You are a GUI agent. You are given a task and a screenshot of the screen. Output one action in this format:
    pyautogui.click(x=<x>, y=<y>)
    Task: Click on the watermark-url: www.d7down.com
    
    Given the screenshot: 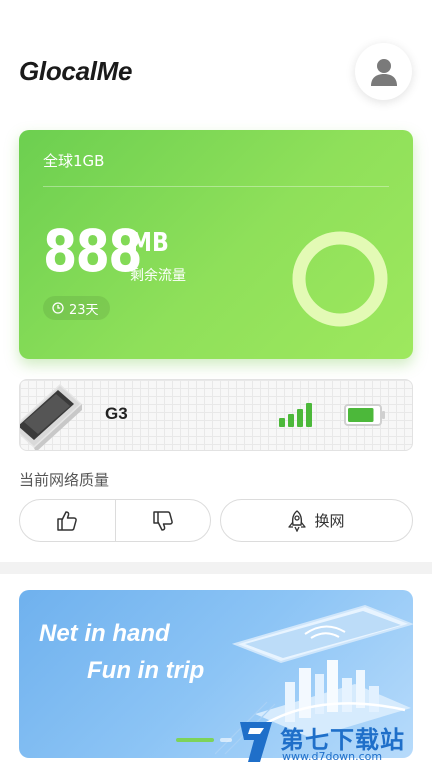 What is the action you would take?
    pyautogui.click(x=332, y=756)
    